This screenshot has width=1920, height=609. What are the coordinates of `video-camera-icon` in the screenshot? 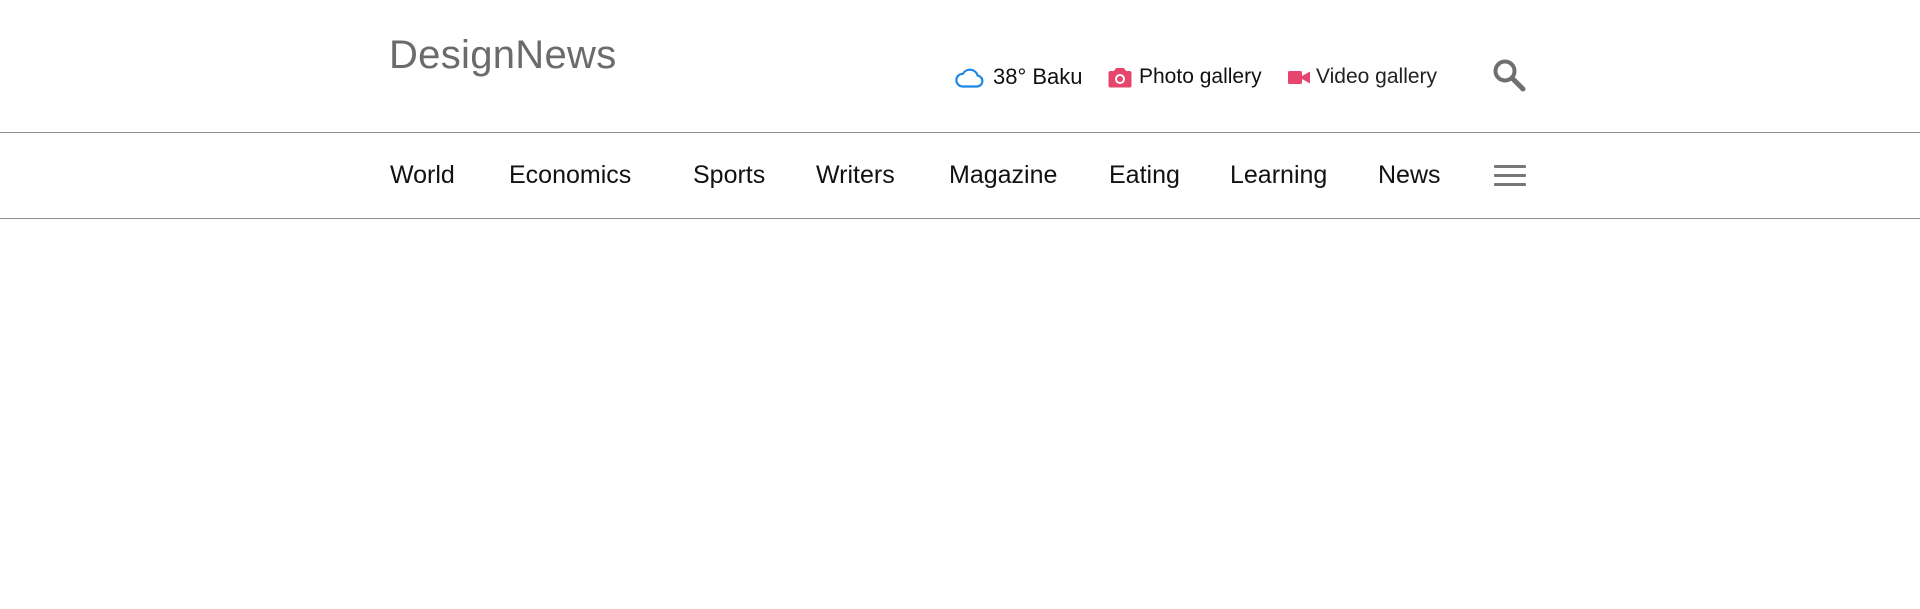 It's located at (1299, 77).